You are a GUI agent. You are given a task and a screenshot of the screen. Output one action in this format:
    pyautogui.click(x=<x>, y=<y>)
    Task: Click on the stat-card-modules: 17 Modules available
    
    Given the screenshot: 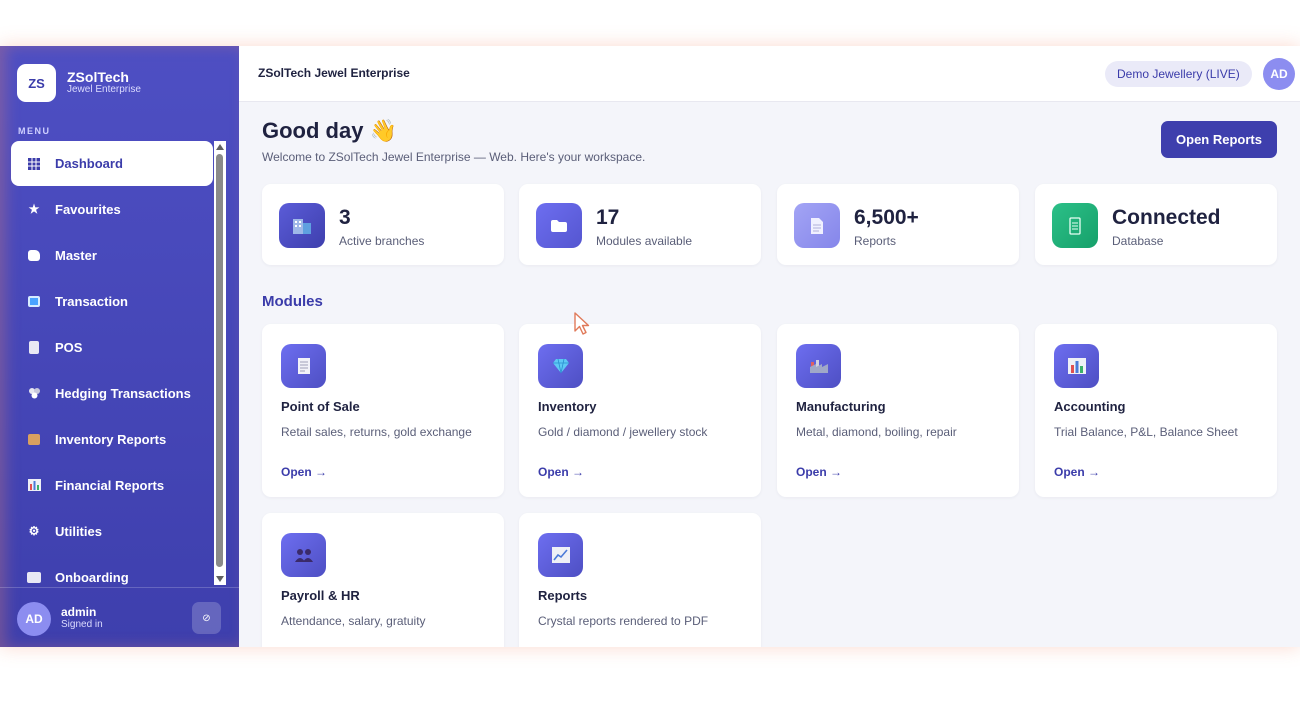 What is the action you would take?
    pyautogui.click(x=640, y=224)
    